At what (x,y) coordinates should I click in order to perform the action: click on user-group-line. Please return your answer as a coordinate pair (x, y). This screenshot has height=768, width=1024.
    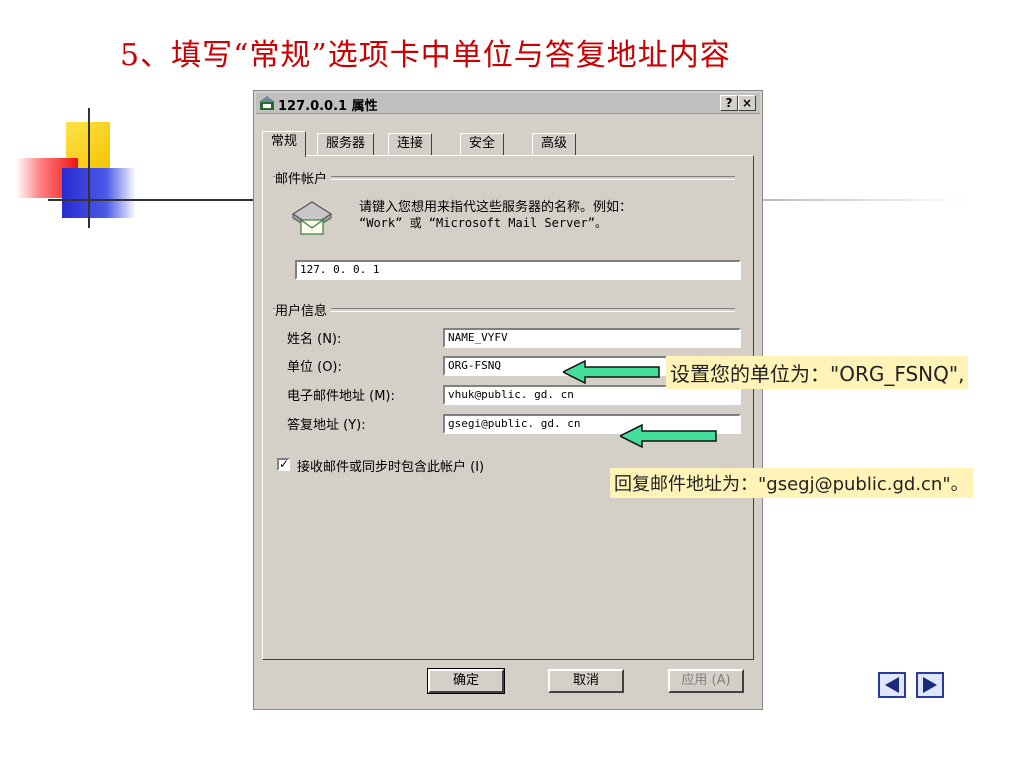
    Looking at the image, I should click on (504, 310).